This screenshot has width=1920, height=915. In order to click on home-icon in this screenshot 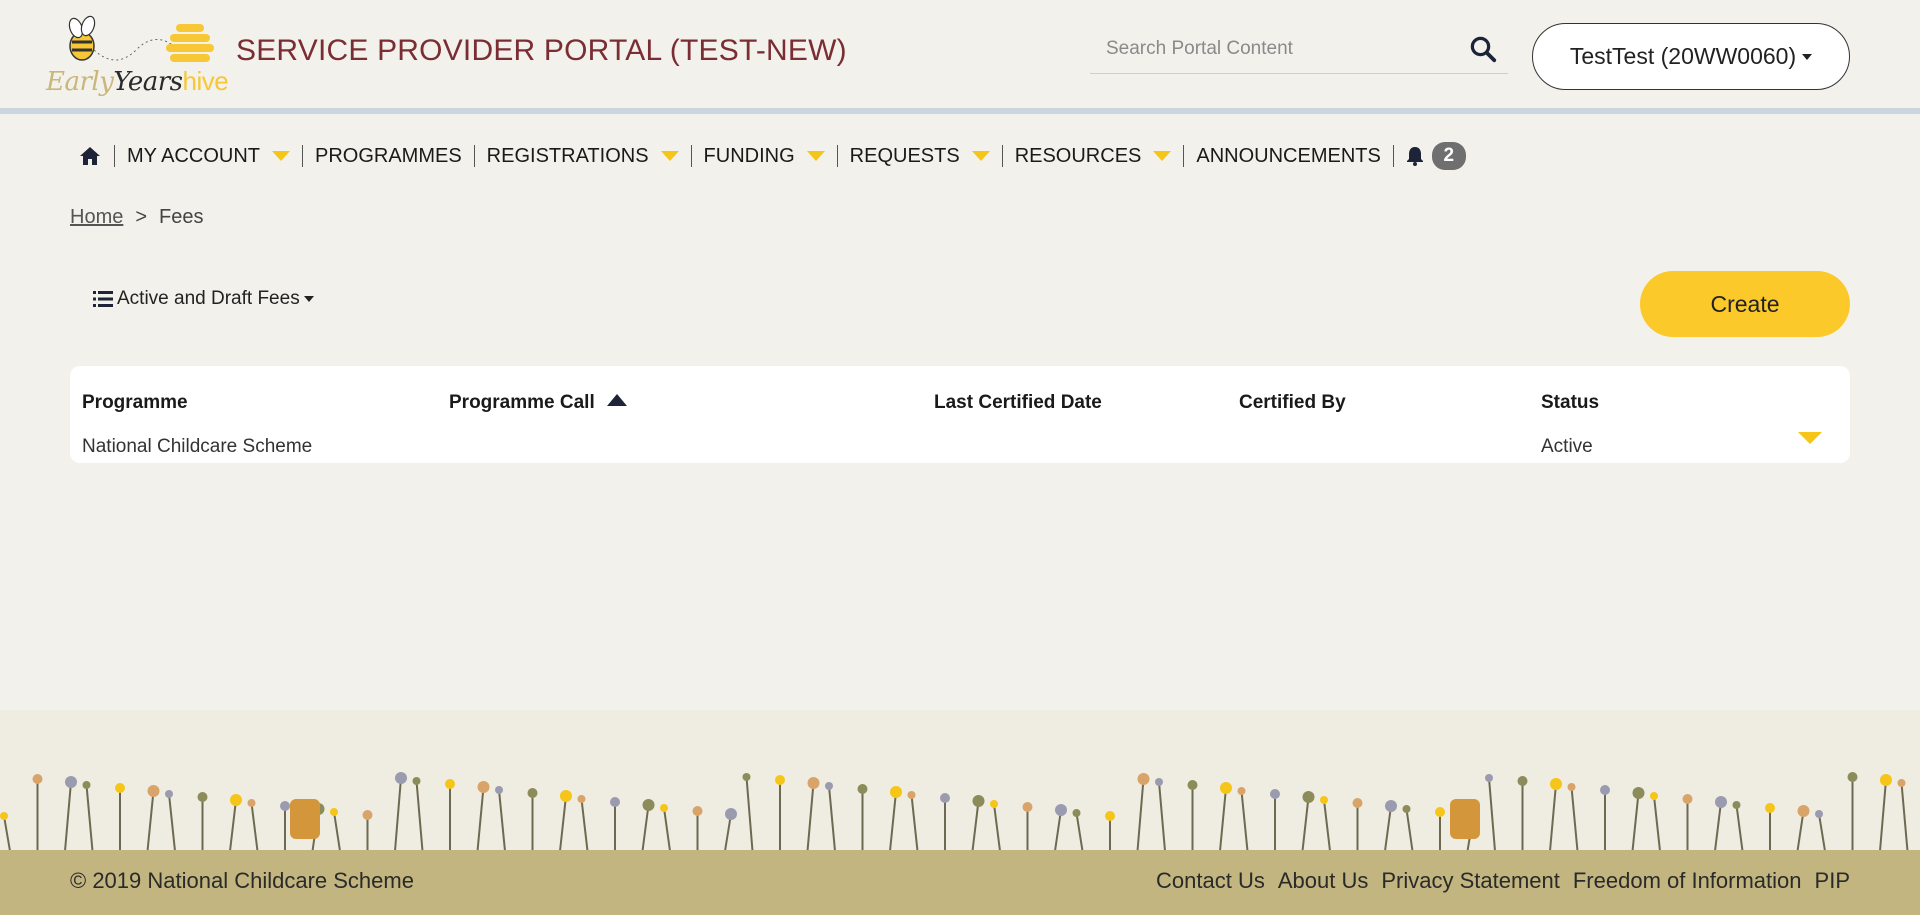, I will do `click(90, 156)`.